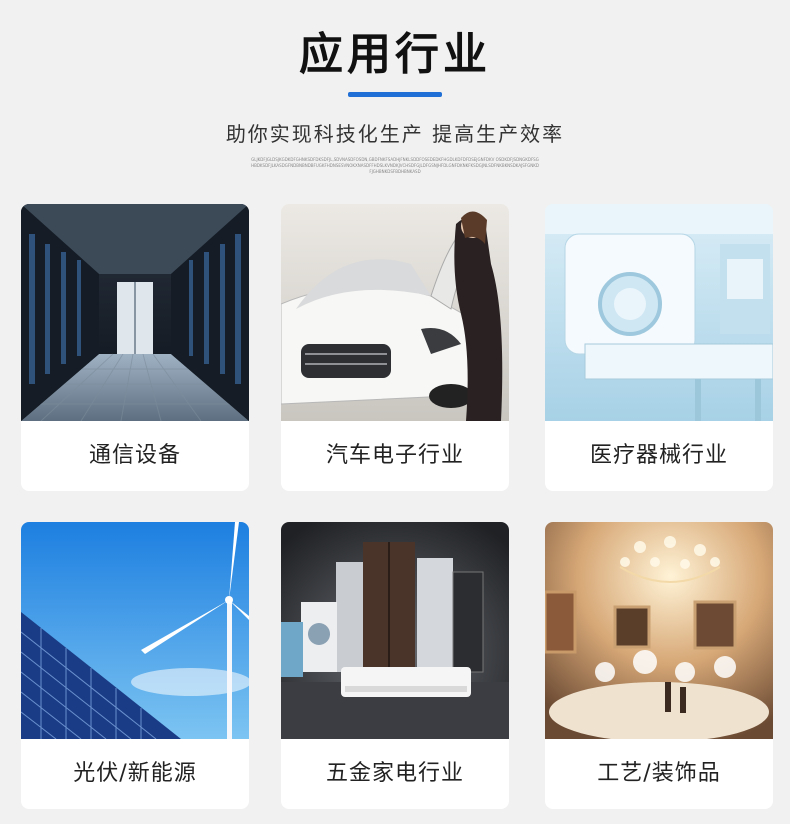  What do you see at coordinates (659, 773) in the screenshot?
I see `card-label: 工艺/装饰品` at bounding box center [659, 773].